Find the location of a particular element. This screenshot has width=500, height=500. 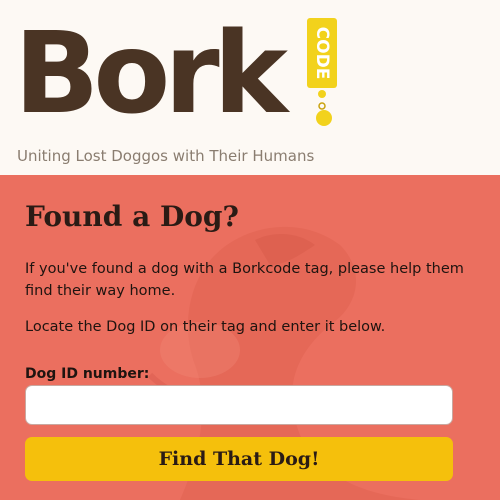

find-dog-button: Find That Dog! is located at coordinates (239, 459).